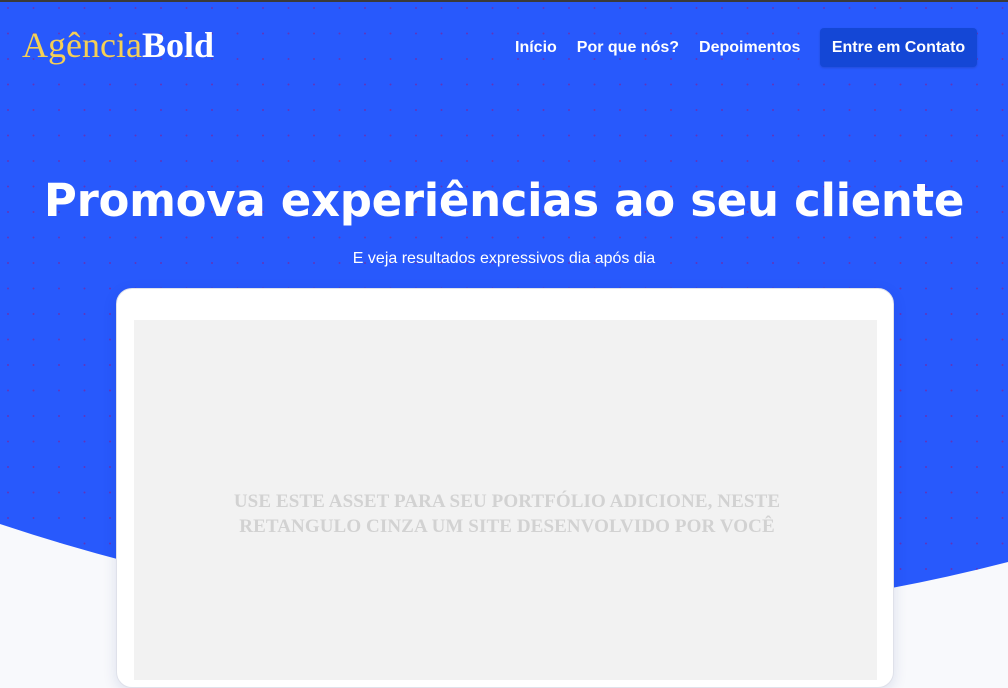  What do you see at coordinates (504, 200) in the screenshot?
I see `hero-title: Promova experiências ao seu cliente` at bounding box center [504, 200].